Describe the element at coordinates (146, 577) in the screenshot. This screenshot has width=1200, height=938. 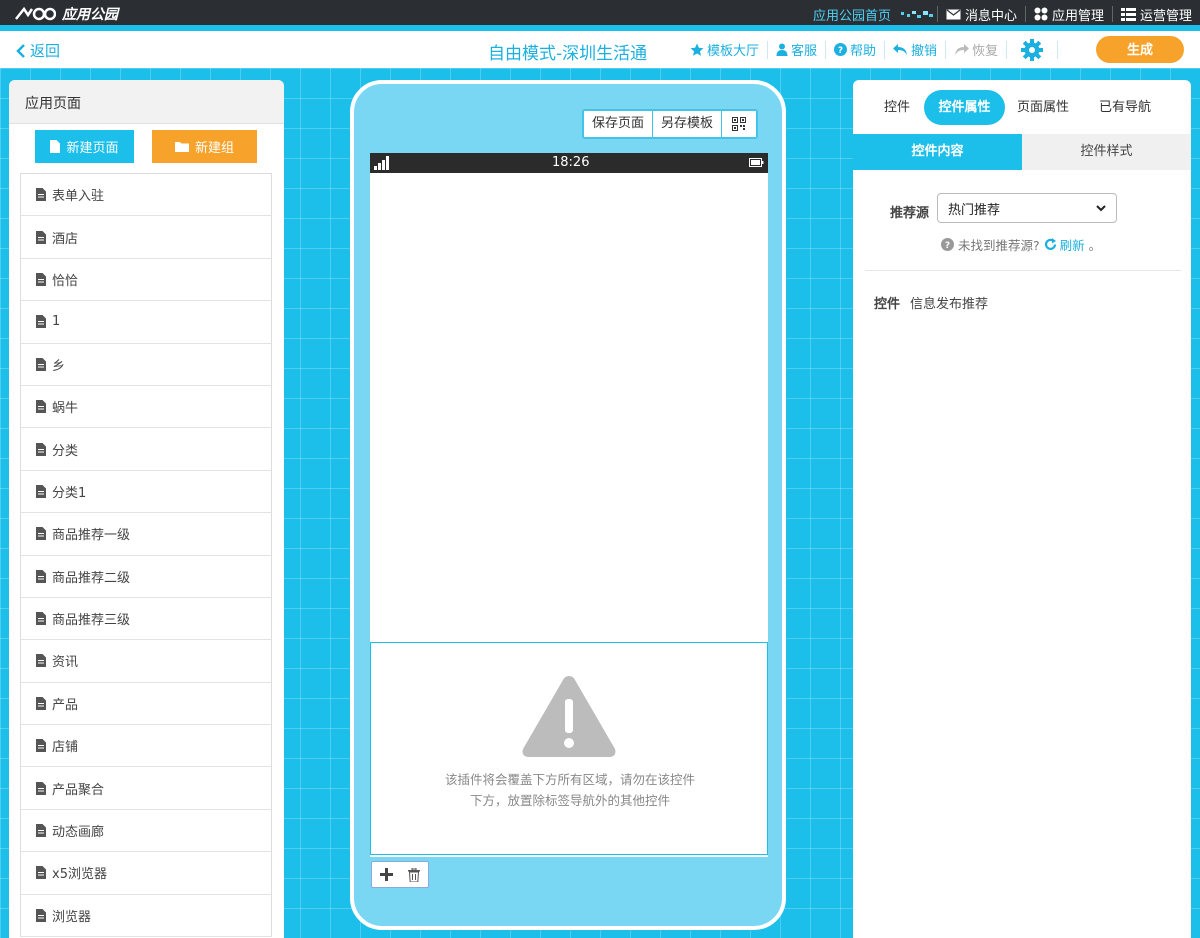
I see `page-list-item: 商品推荐二级` at that location.